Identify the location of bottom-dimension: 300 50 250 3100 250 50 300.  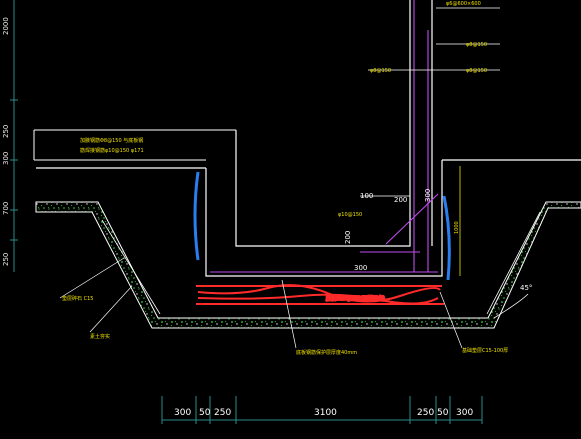
(322, 410).